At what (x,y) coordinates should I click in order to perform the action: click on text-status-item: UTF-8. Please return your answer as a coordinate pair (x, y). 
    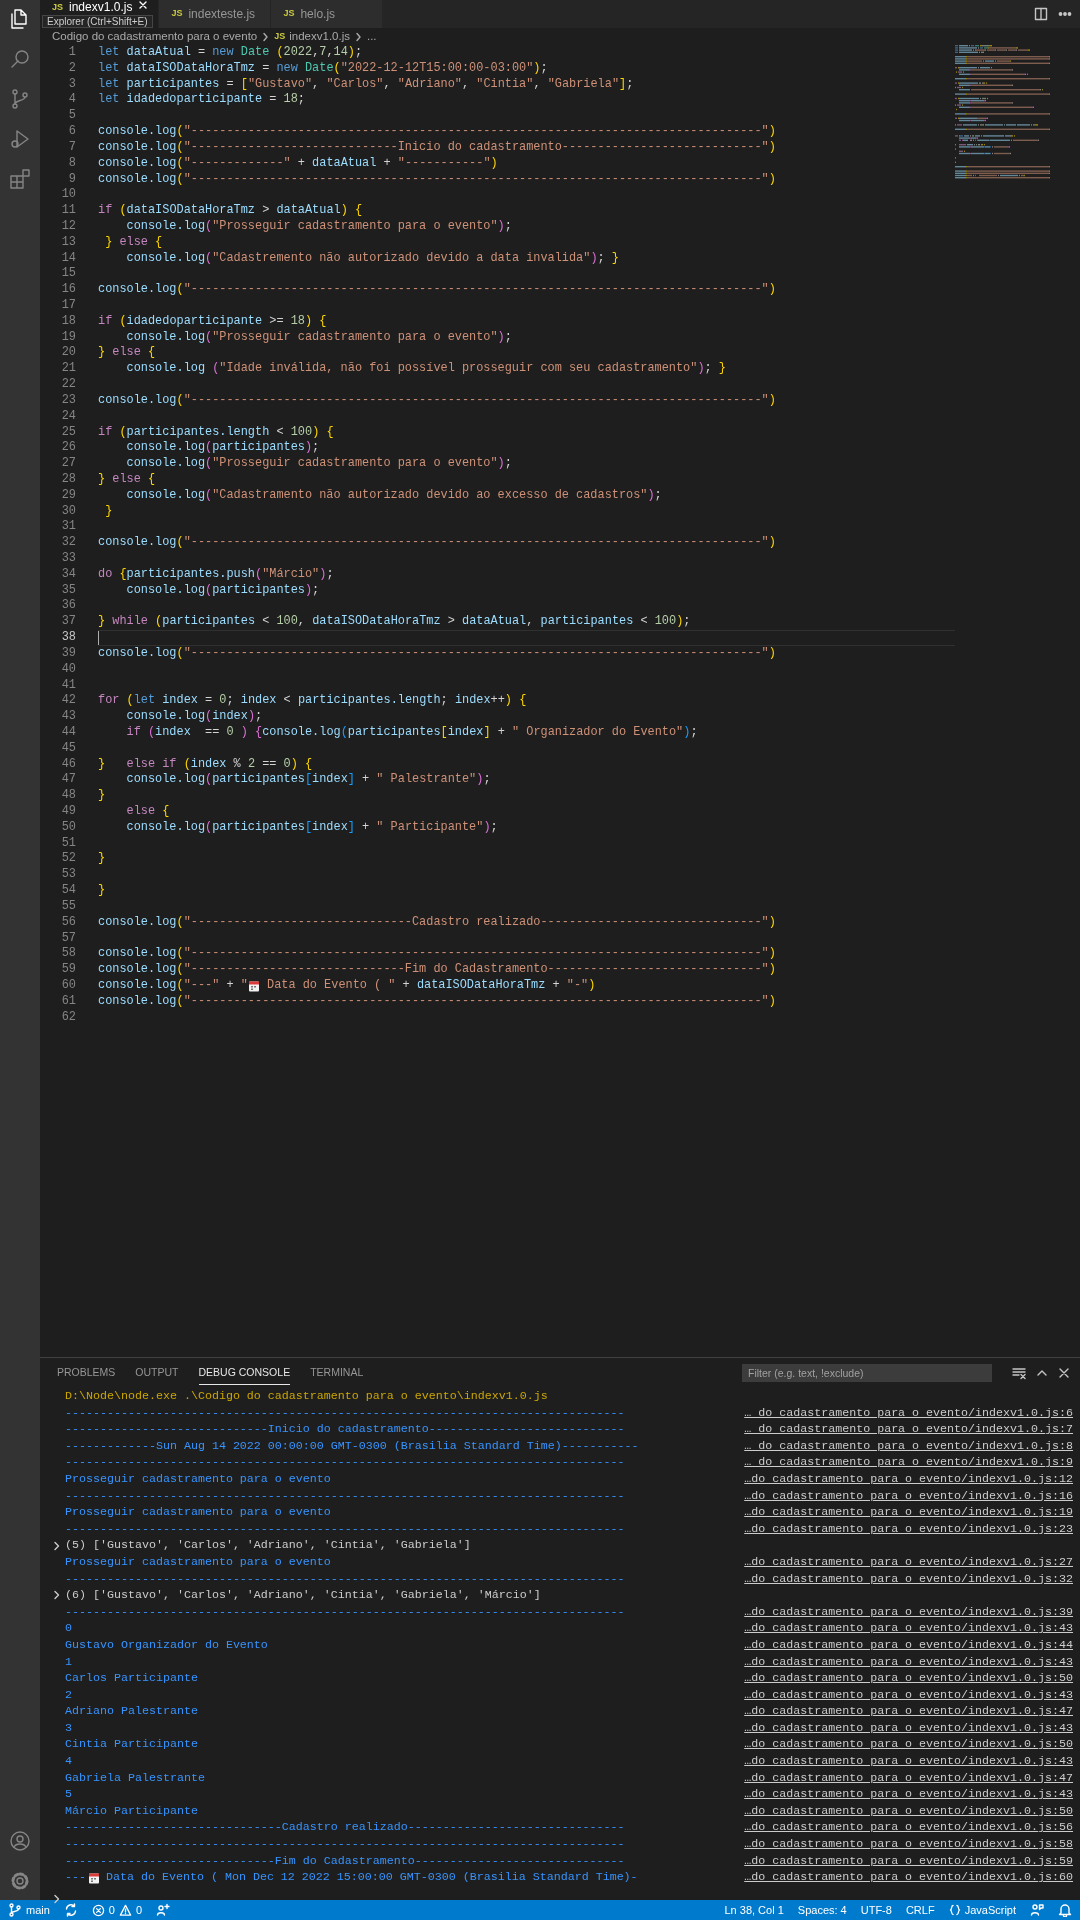
    Looking at the image, I should click on (876, 1910).